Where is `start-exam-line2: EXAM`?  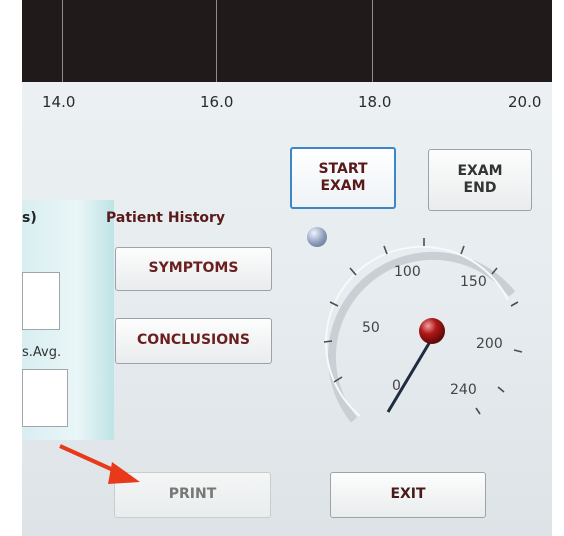 start-exam-line2: EXAM is located at coordinates (343, 186).